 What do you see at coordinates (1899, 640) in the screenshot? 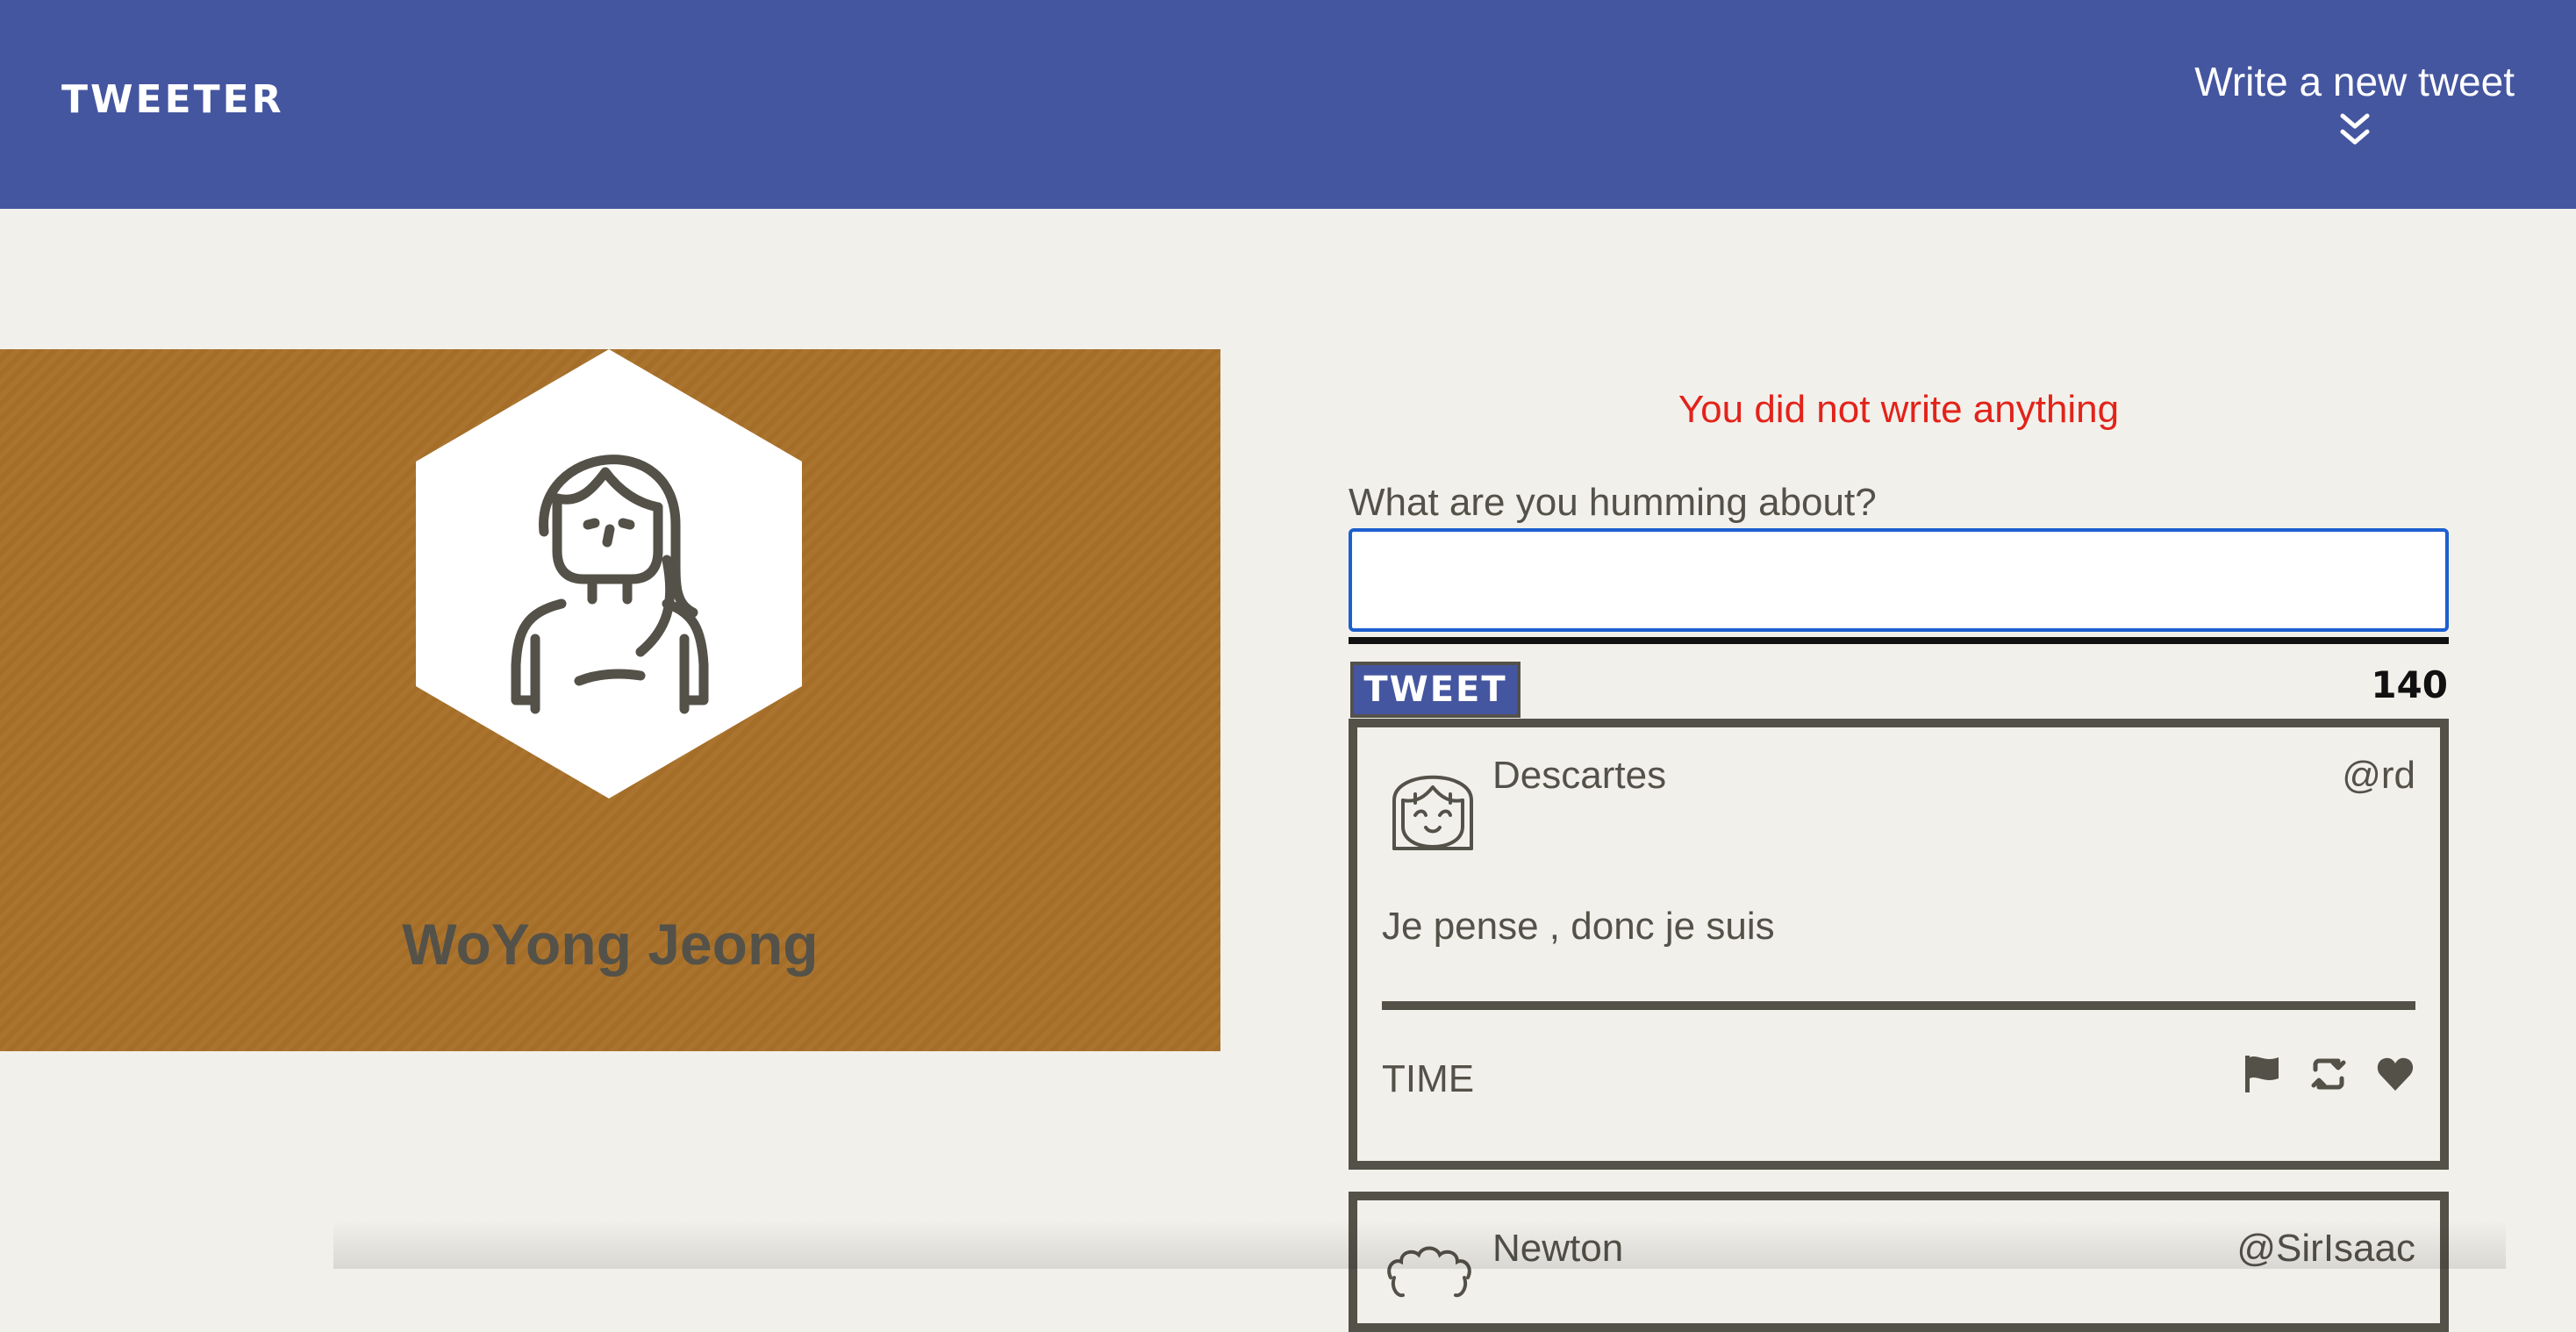
I see `composer-divider` at bounding box center [1899, 640].